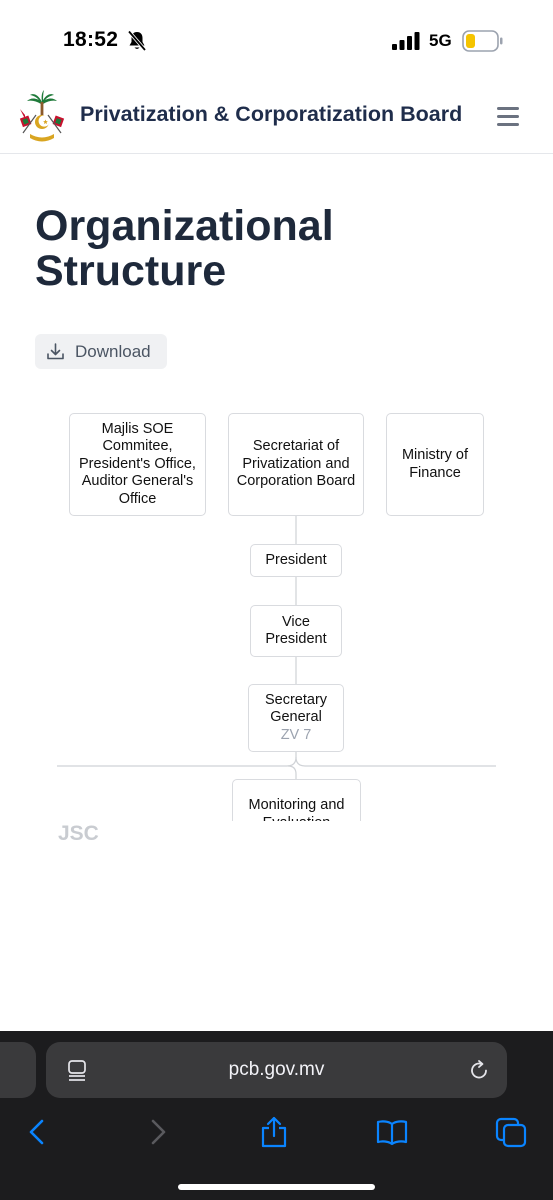 The image size is (553, 1200). I want to click on reload-icon, so click(479, 1070).